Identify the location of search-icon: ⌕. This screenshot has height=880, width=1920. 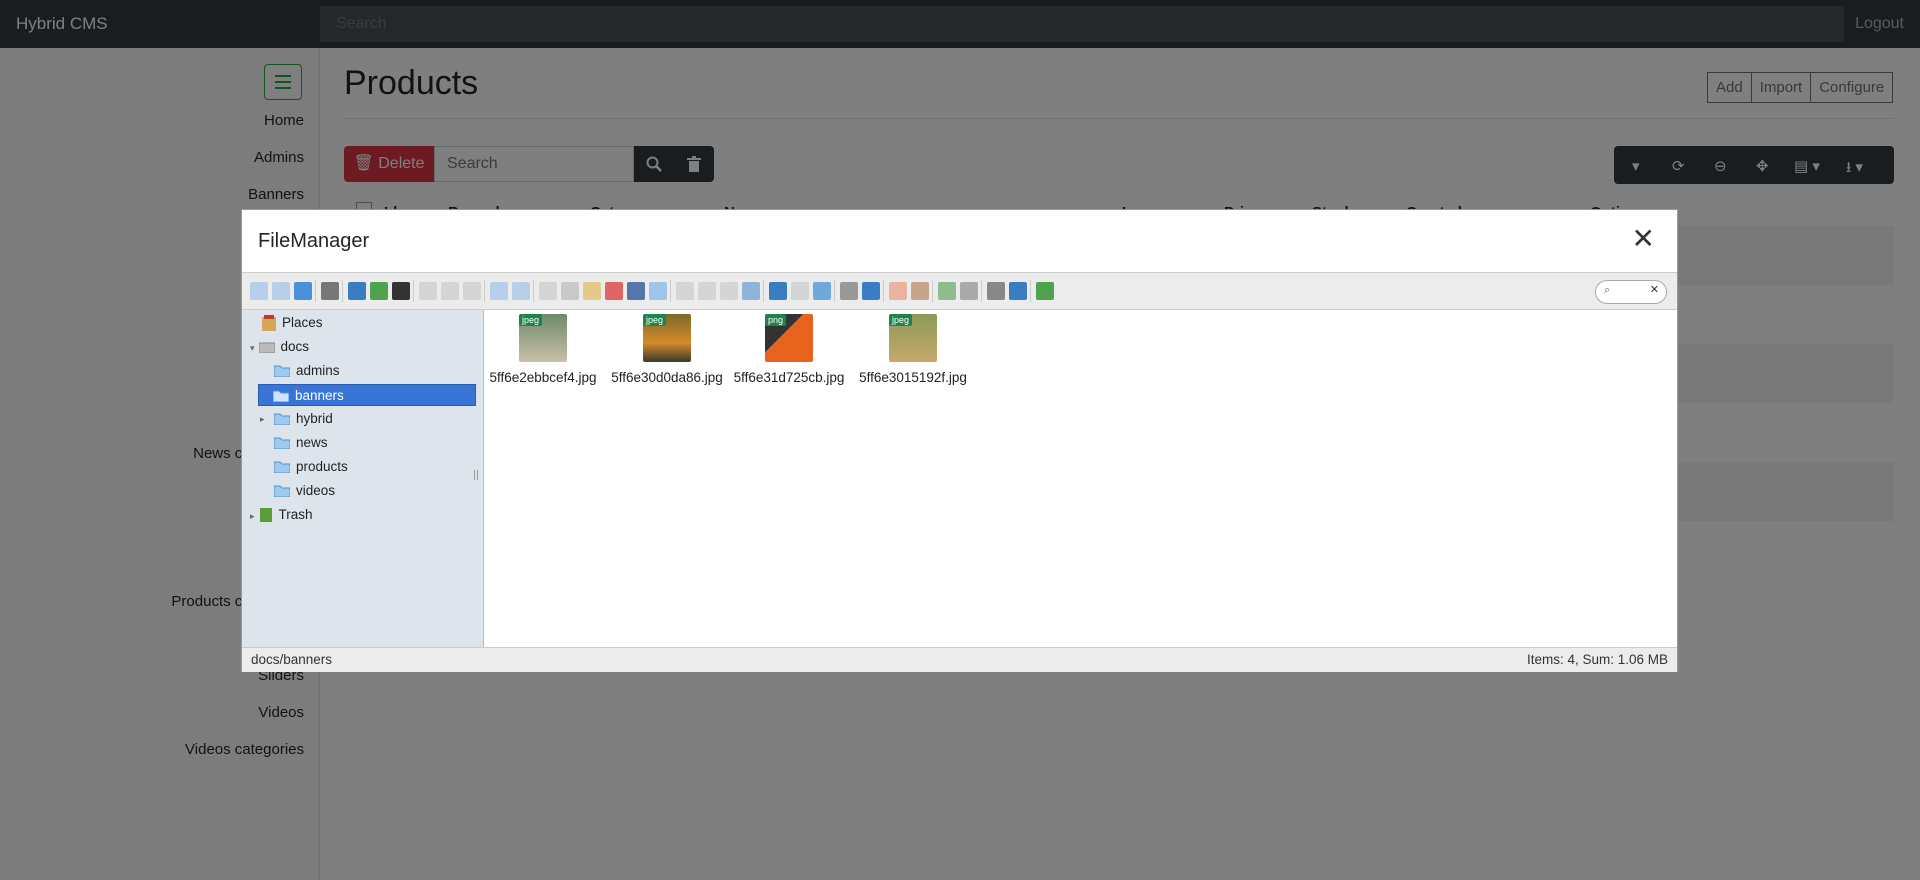
(1607, 290).